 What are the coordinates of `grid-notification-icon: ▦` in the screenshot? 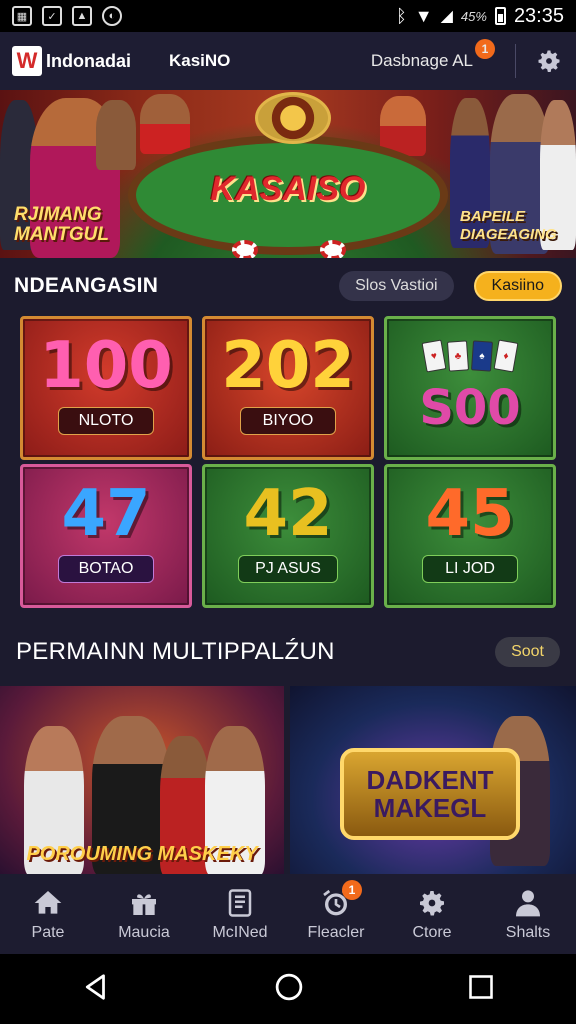 It's located at (22, 16).